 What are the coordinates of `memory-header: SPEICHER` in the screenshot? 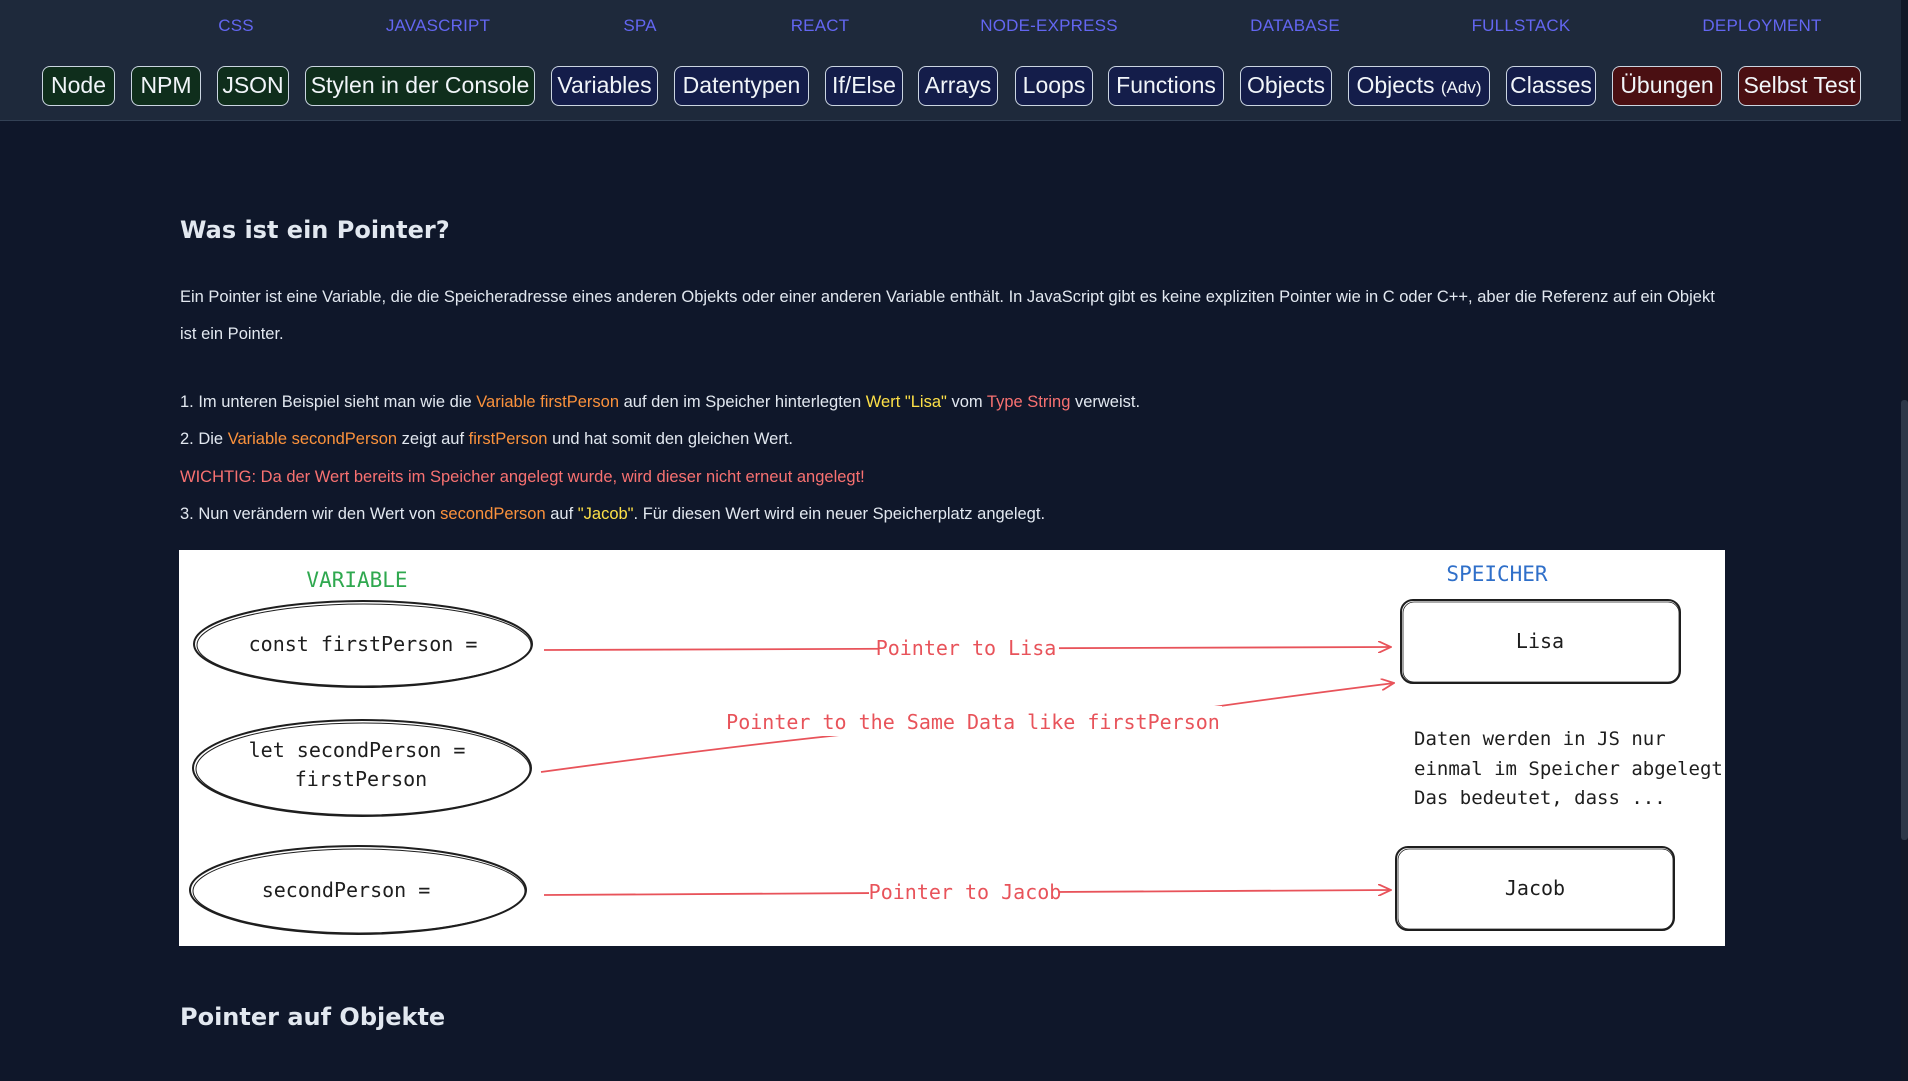 It's located at (1497, 574).